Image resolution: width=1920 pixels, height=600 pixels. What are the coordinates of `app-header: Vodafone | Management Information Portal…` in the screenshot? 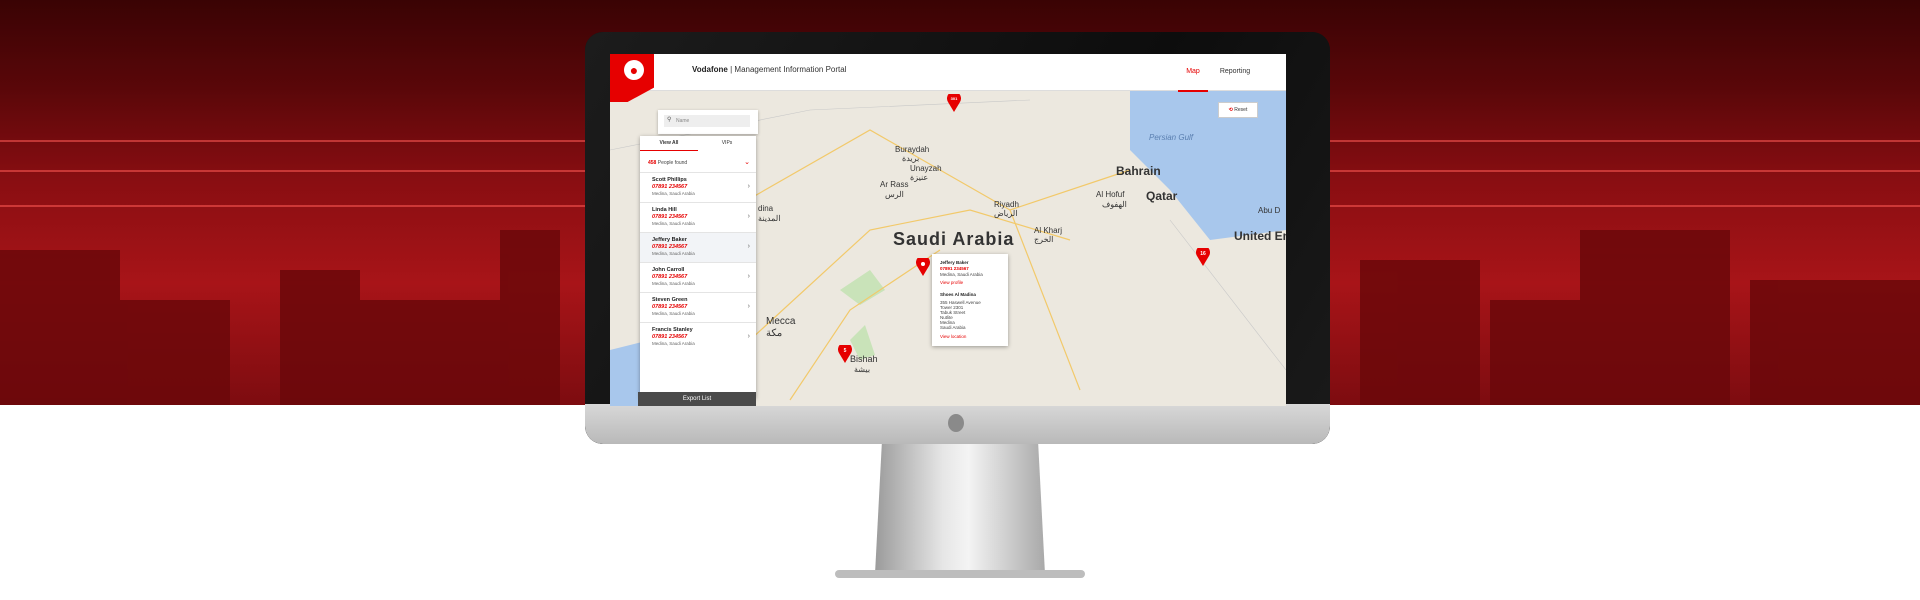 It's located at (948, 73).